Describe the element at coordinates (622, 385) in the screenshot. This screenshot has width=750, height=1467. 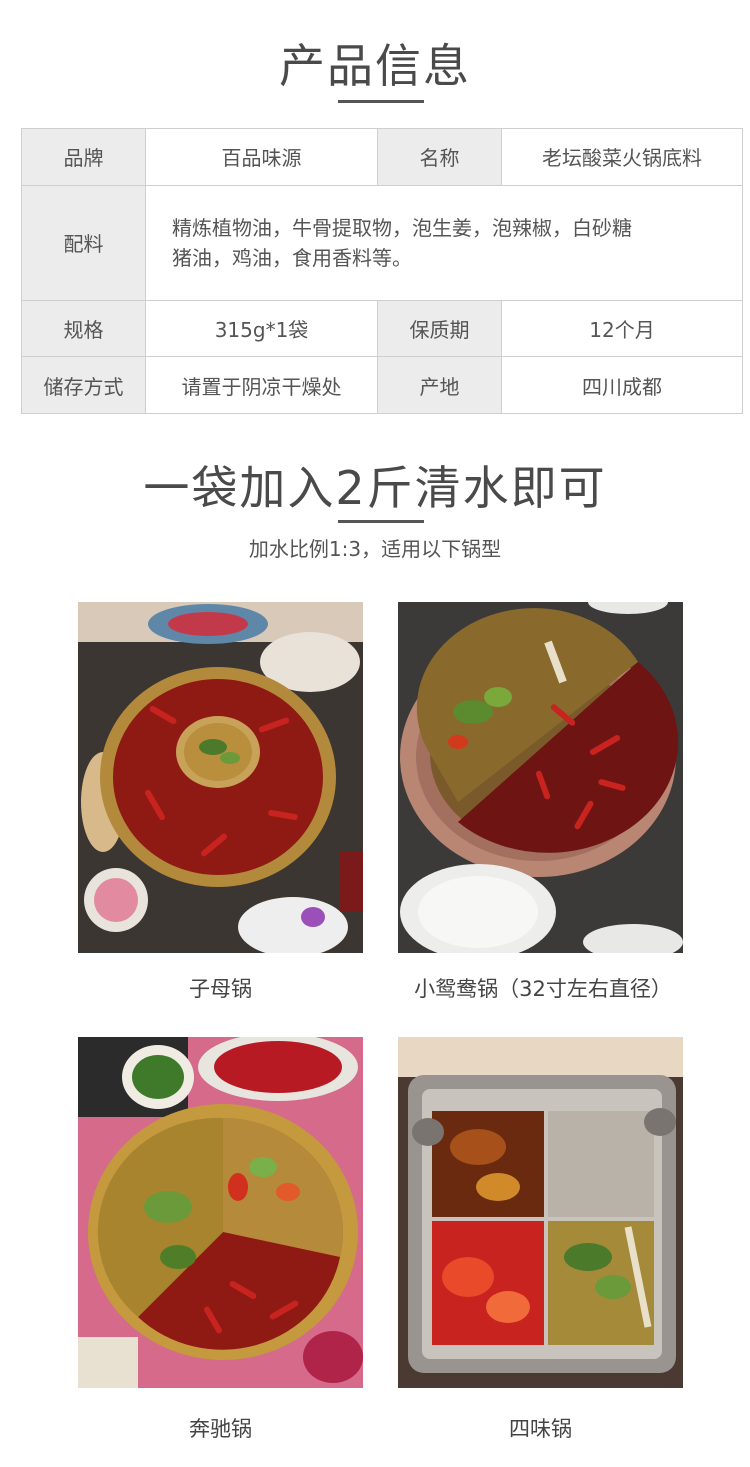
I see `origin-value: 四川成都` at that location.